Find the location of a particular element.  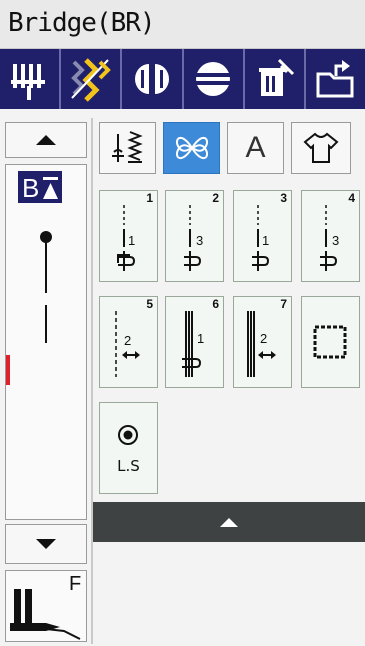

straight-stitch-icon: 2 is located at coordinates (127, 344).